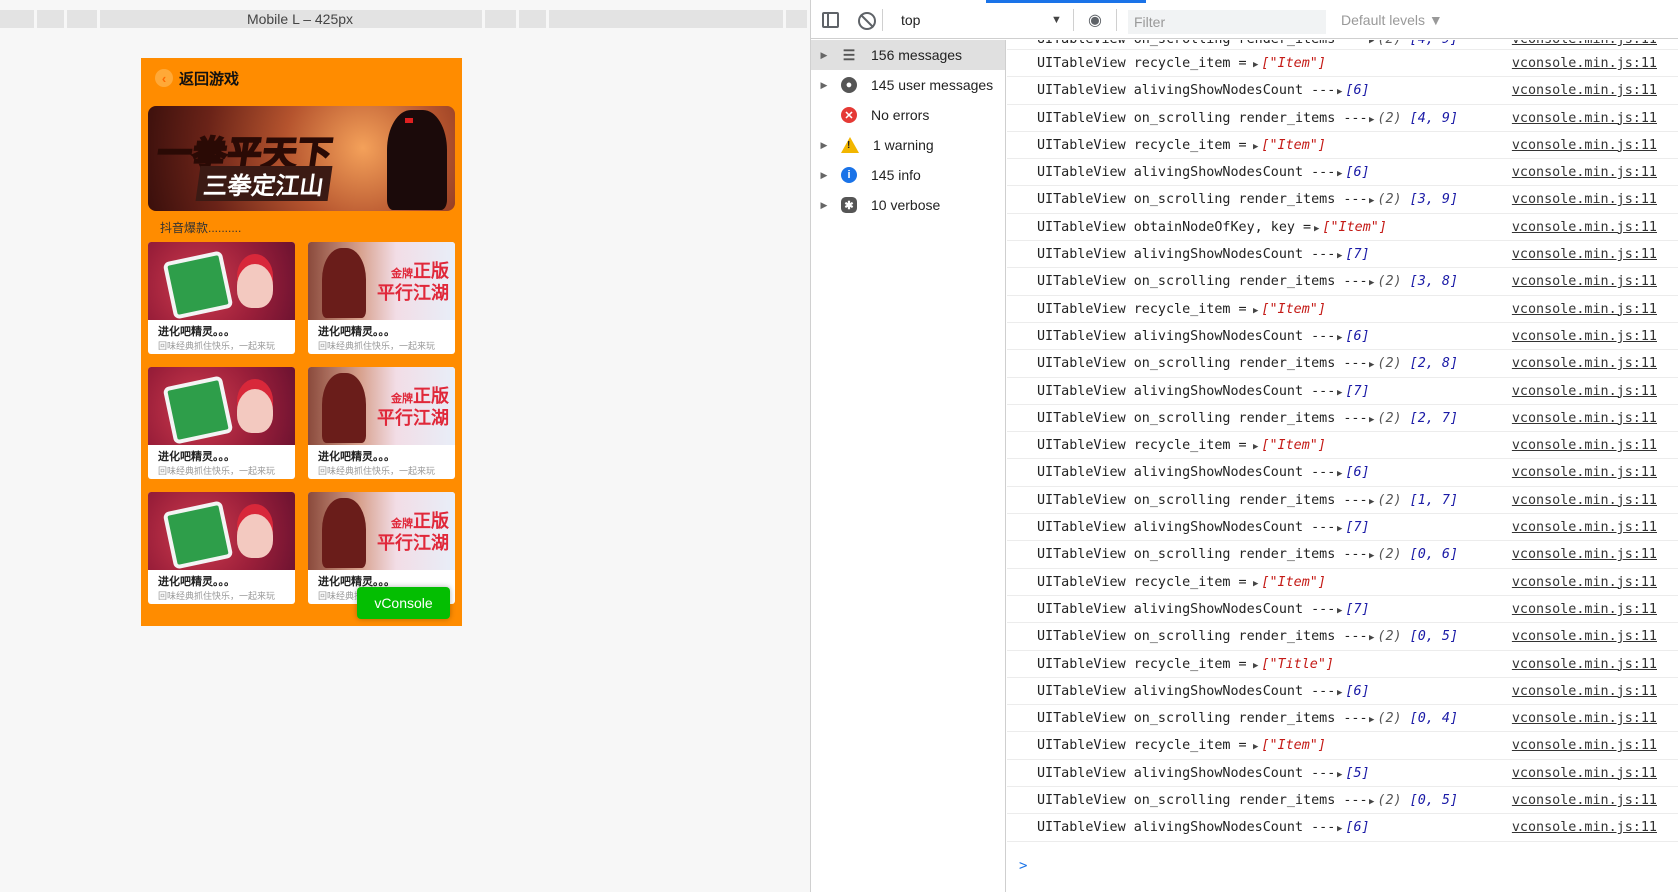 The image size is (1678, 892). Describe the element at coordinates (1413, 801) in the screenshot. I see `log-argument: ▶ (2) [0, 5]` at that location.